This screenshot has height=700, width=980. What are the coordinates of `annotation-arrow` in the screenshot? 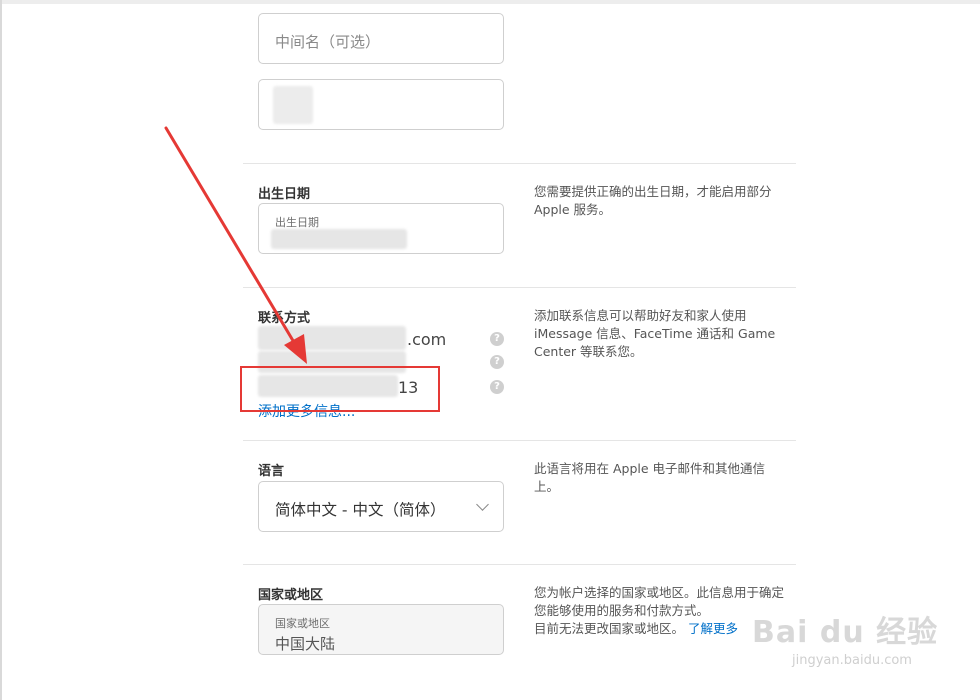 It's located at (235, 245).